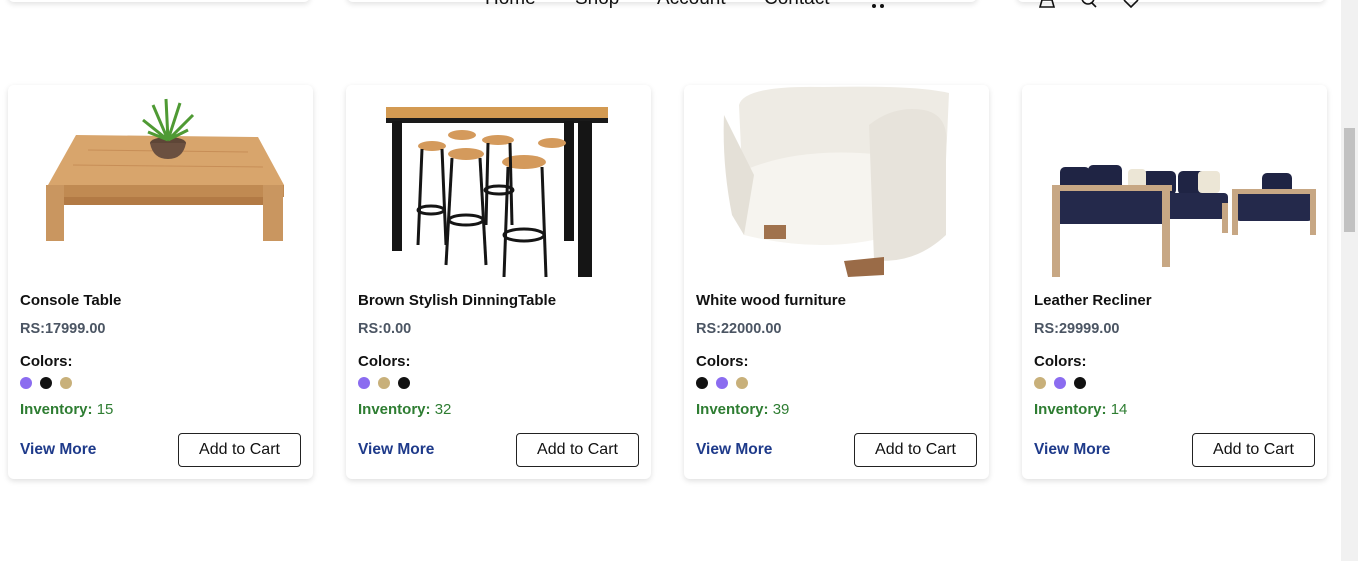 Image resolution: width=1358 pixels, height=561 pixels. Describe the element at coordinates (1119, 409) in the screenshot. I see `inventory-value: 14` at that location.